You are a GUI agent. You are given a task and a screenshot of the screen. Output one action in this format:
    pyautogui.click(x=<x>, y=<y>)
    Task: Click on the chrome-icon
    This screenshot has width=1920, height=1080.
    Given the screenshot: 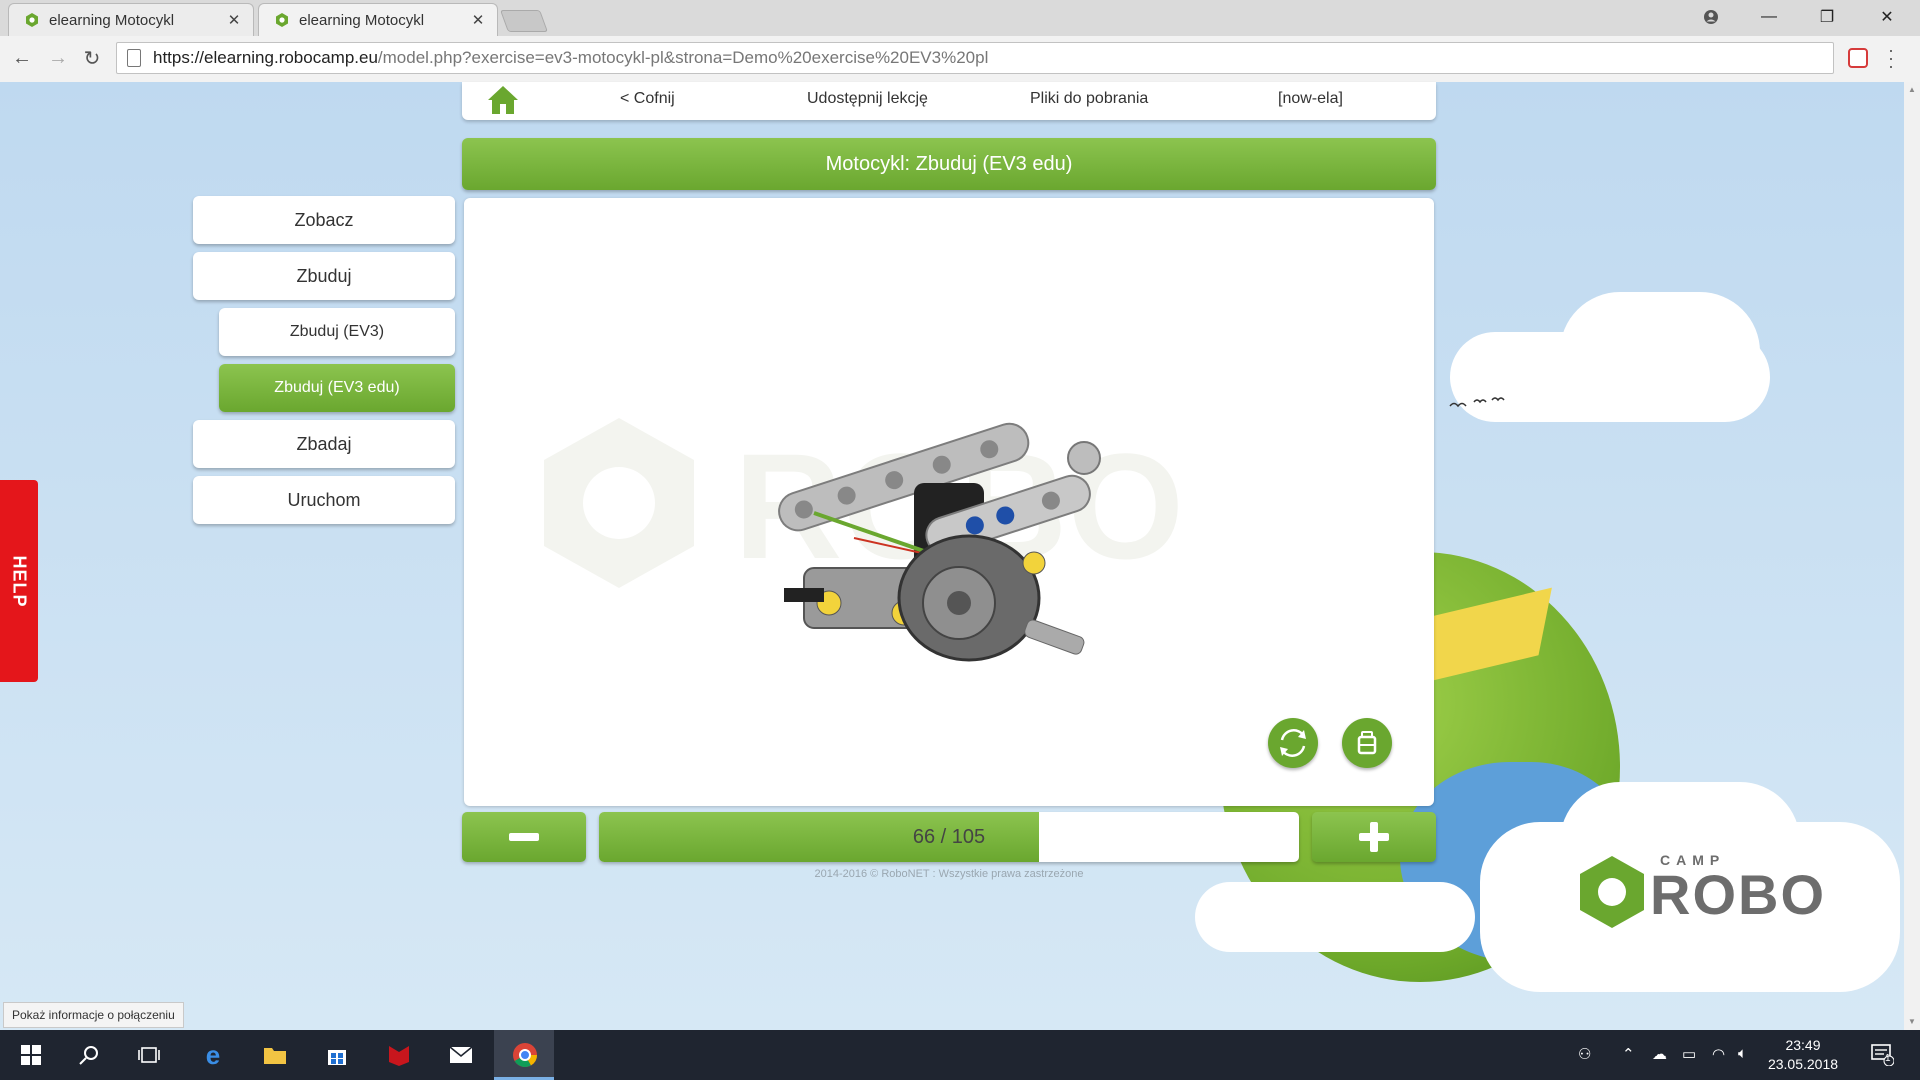 What is the action you would take?
    pyautogui.click(x=525, y=1055)
    